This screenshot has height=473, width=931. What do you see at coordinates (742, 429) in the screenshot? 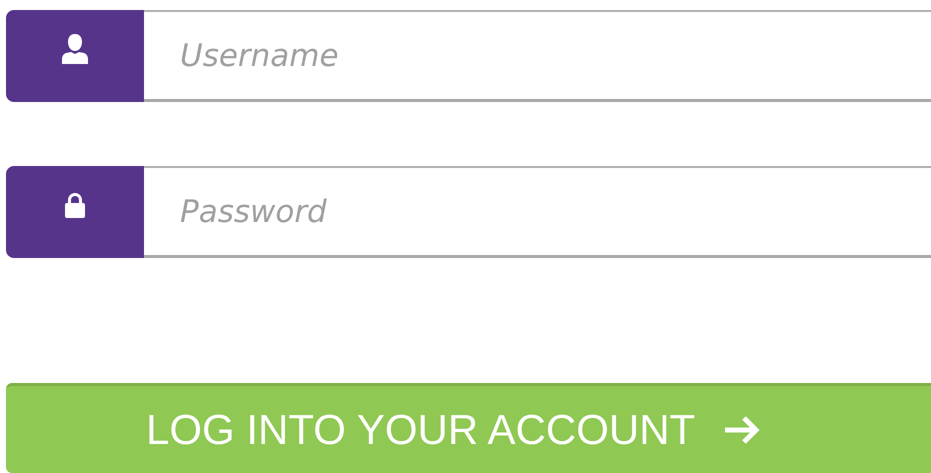
I see `arrow-icon` at bounding box center [742, 429].